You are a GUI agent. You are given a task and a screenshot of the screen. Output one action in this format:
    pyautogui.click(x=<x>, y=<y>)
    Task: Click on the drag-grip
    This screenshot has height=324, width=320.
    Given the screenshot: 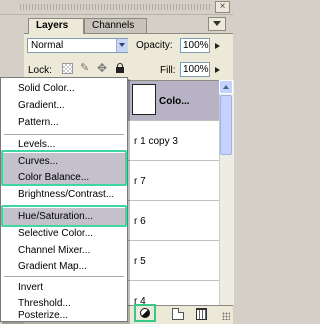 What is the action you would take?
    pyautogui.click(x=115, y=7)
    